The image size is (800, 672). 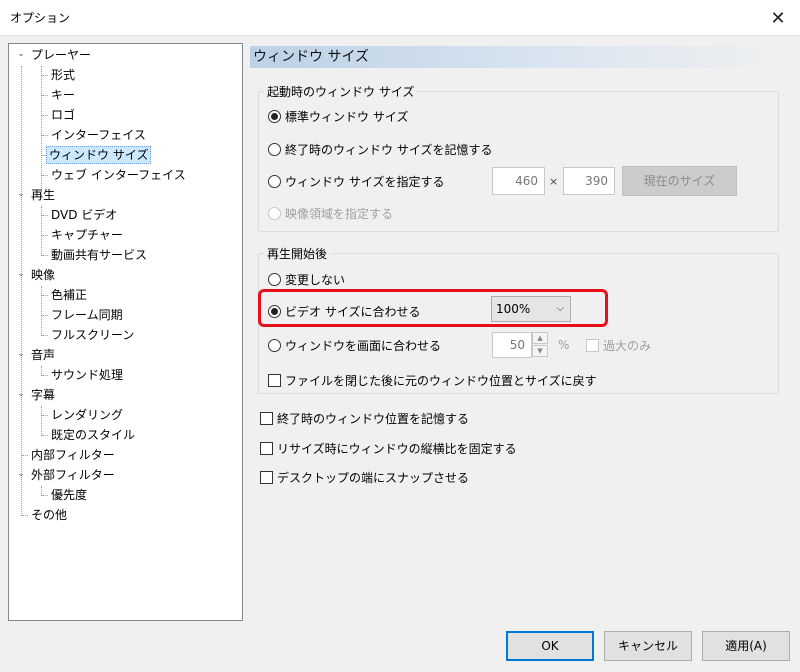 What do you see at coordinates (592, 345) in the screenshot?
I see `oversize-only-checkbox` at bounding box center [592, 345].